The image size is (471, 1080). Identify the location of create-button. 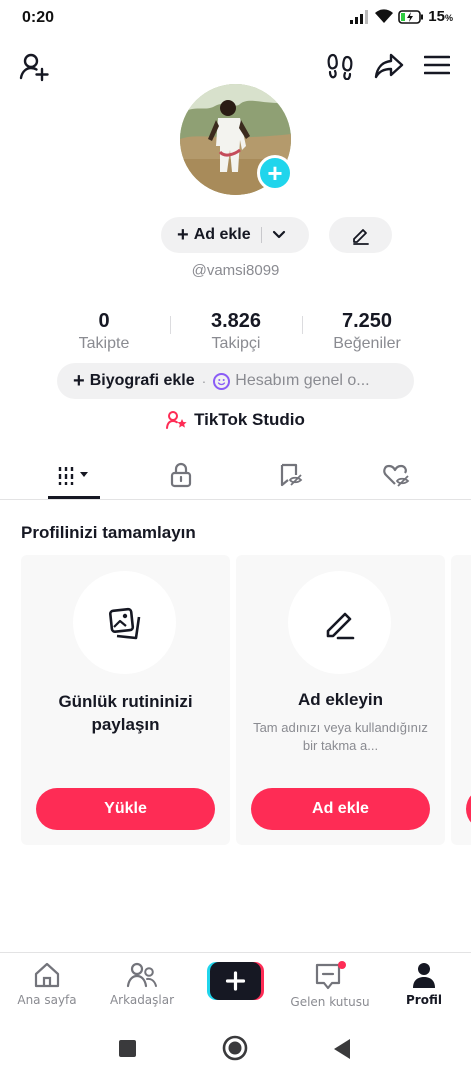
(235, 981).